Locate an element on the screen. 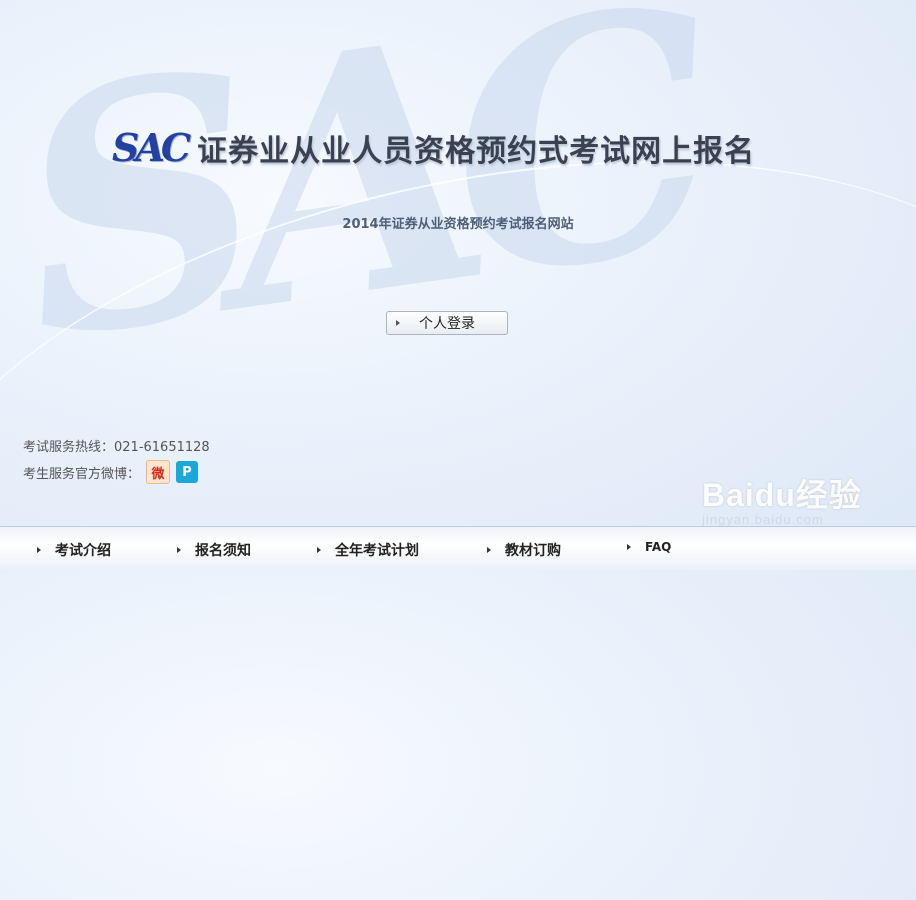 The image size is (916, 900). personal-login-button: 个人登录 is located at coordinates (447, 323).